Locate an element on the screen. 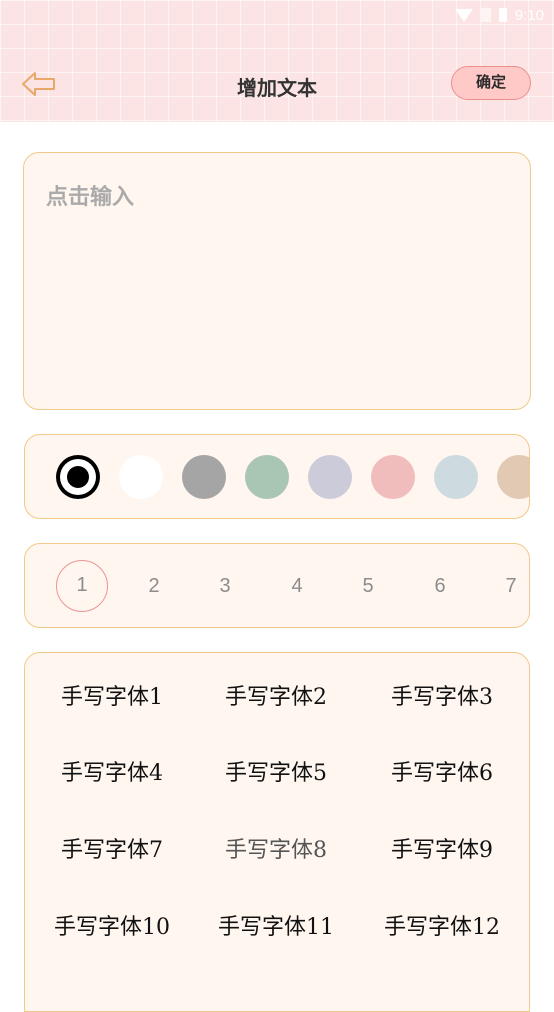 The image size is (554, 1012). color-swatch-pink is located at coordinates (393, 477).